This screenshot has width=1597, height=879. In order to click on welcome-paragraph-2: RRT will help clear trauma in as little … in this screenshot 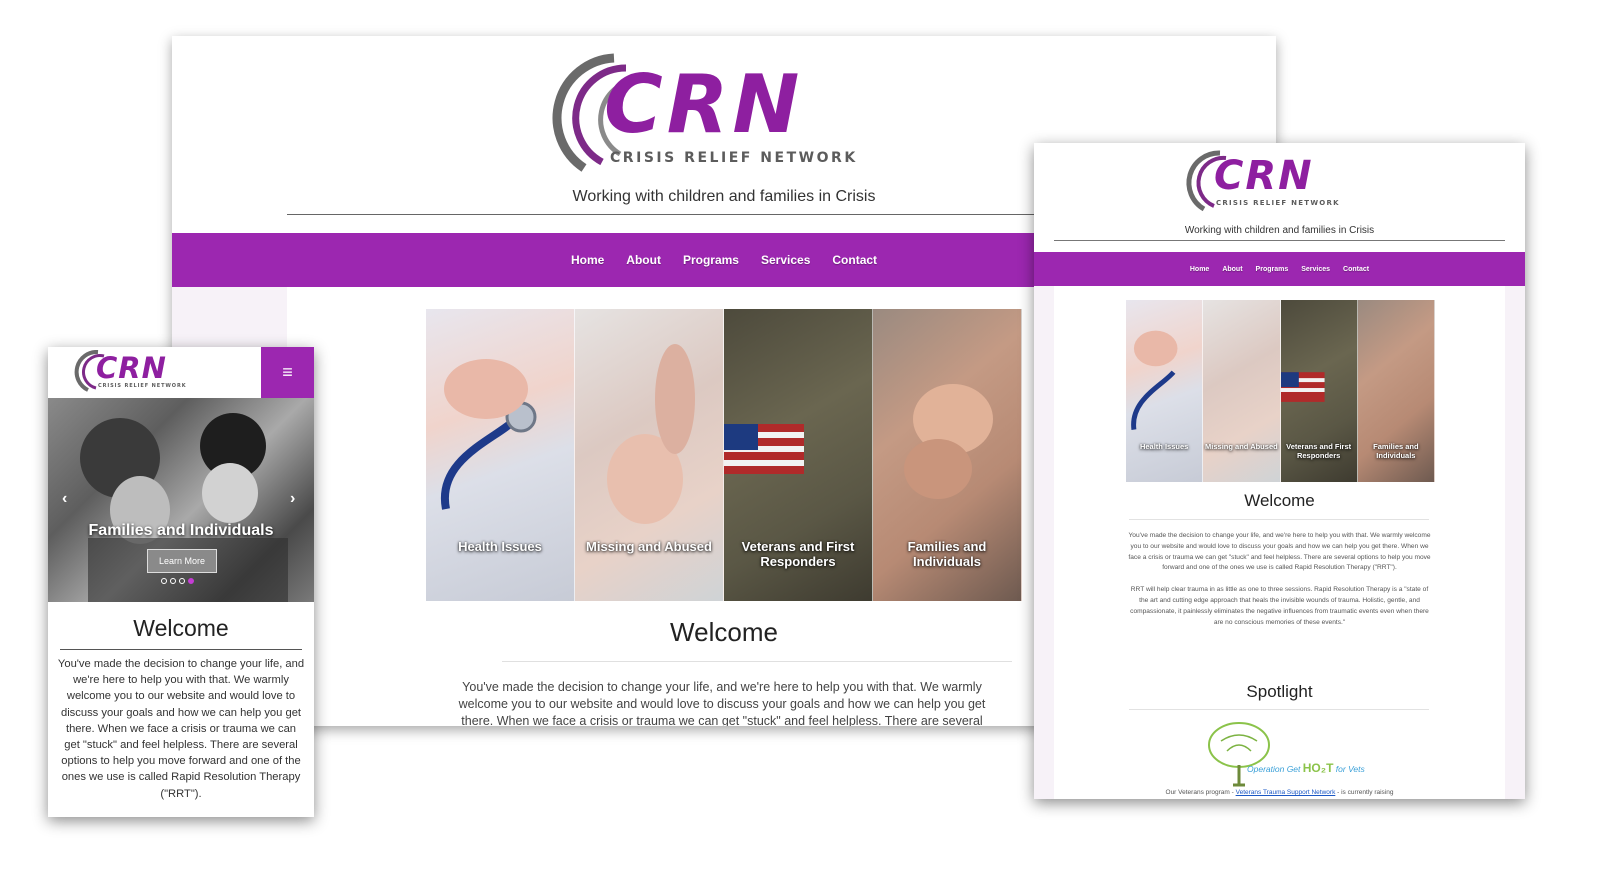, I will do `click(1279, 606)`.